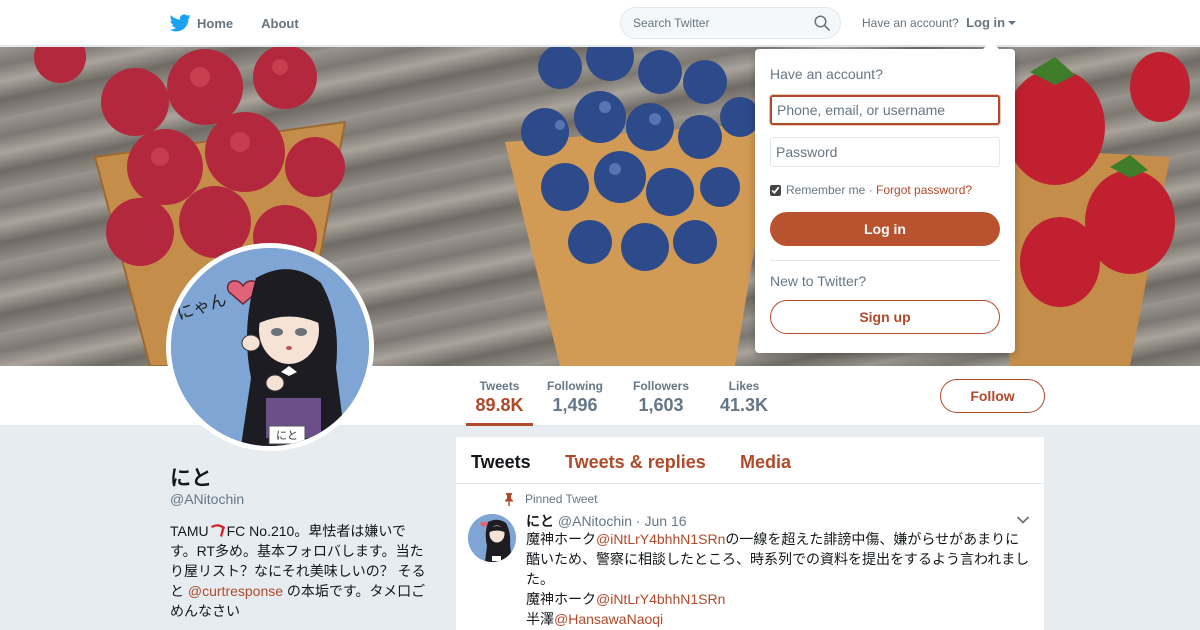 This screenshot has height=630, width=1200. I want to click on avatar-illustration: にと にゃん, so click(270, 347).